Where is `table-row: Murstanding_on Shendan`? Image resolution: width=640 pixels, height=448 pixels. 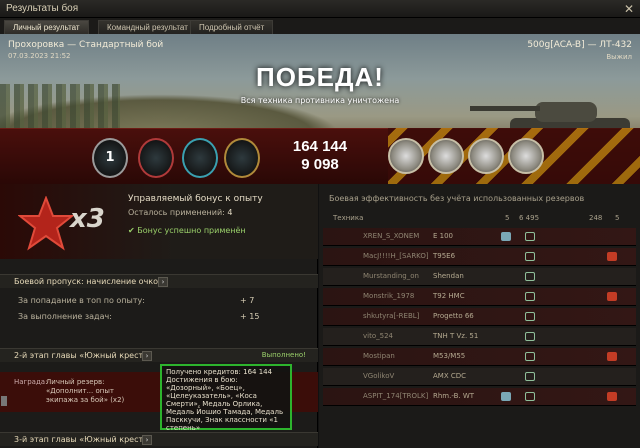 table-row: Murstanding_on Shendan is located at coordinates (479, 277).